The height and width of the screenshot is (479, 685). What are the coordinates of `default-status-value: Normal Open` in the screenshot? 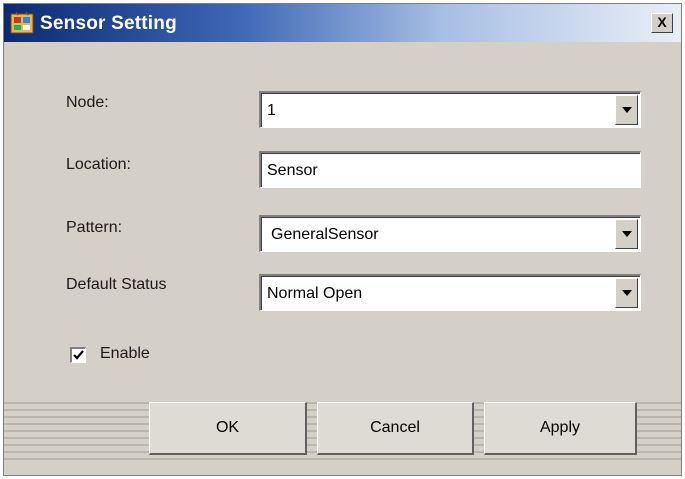 It's located at (315, 293).